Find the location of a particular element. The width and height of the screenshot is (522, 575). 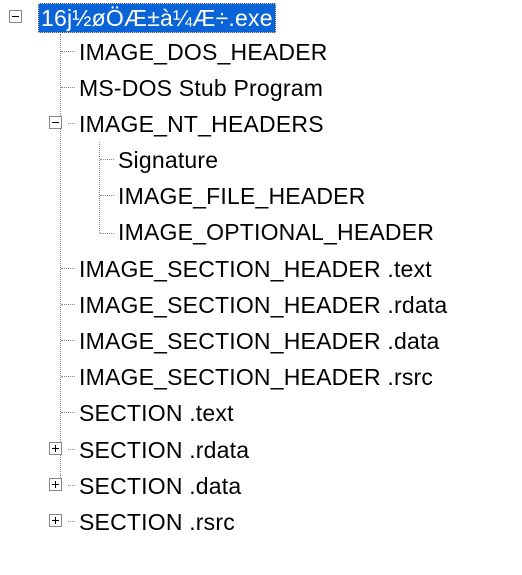

tree-item-label: SECTION .rsrc is located at coordinates (157, 522).